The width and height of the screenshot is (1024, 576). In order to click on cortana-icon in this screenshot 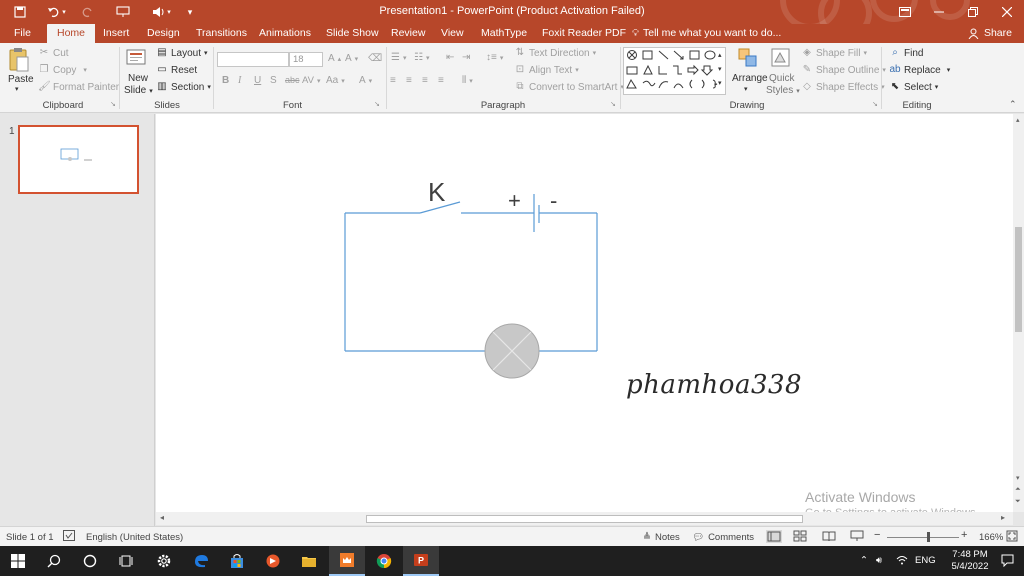, I will do `click(90, 561)`.